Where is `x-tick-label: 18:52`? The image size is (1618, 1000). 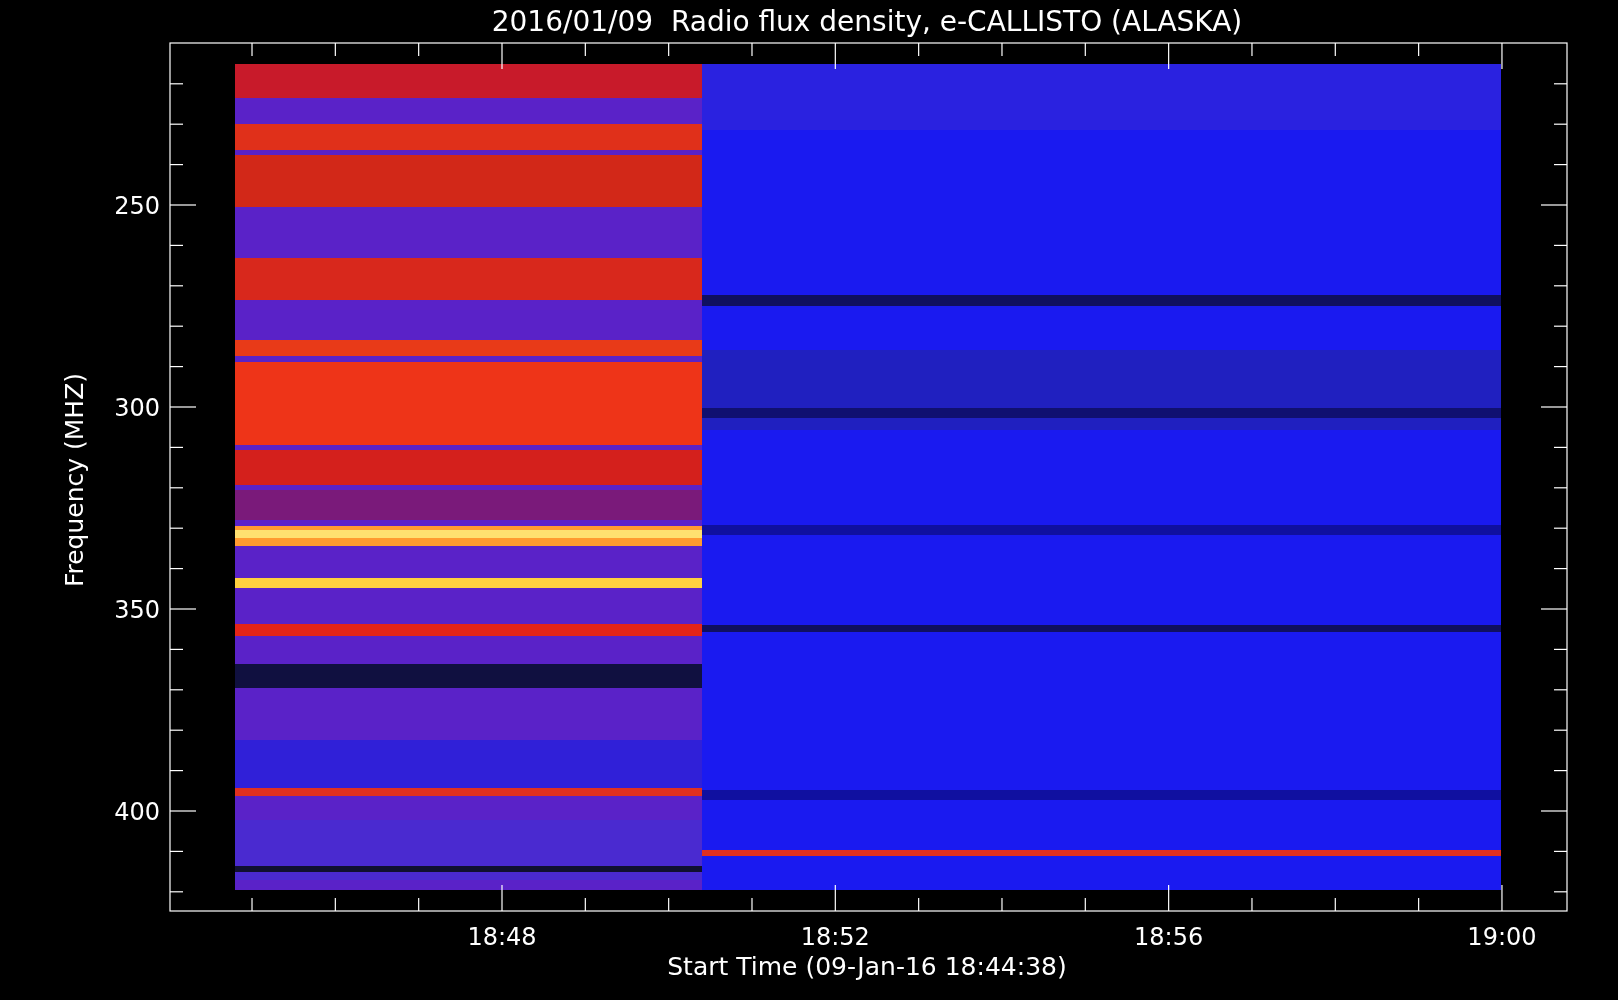 x-tick-label: 18:52 is located at coordinates (835, 937).